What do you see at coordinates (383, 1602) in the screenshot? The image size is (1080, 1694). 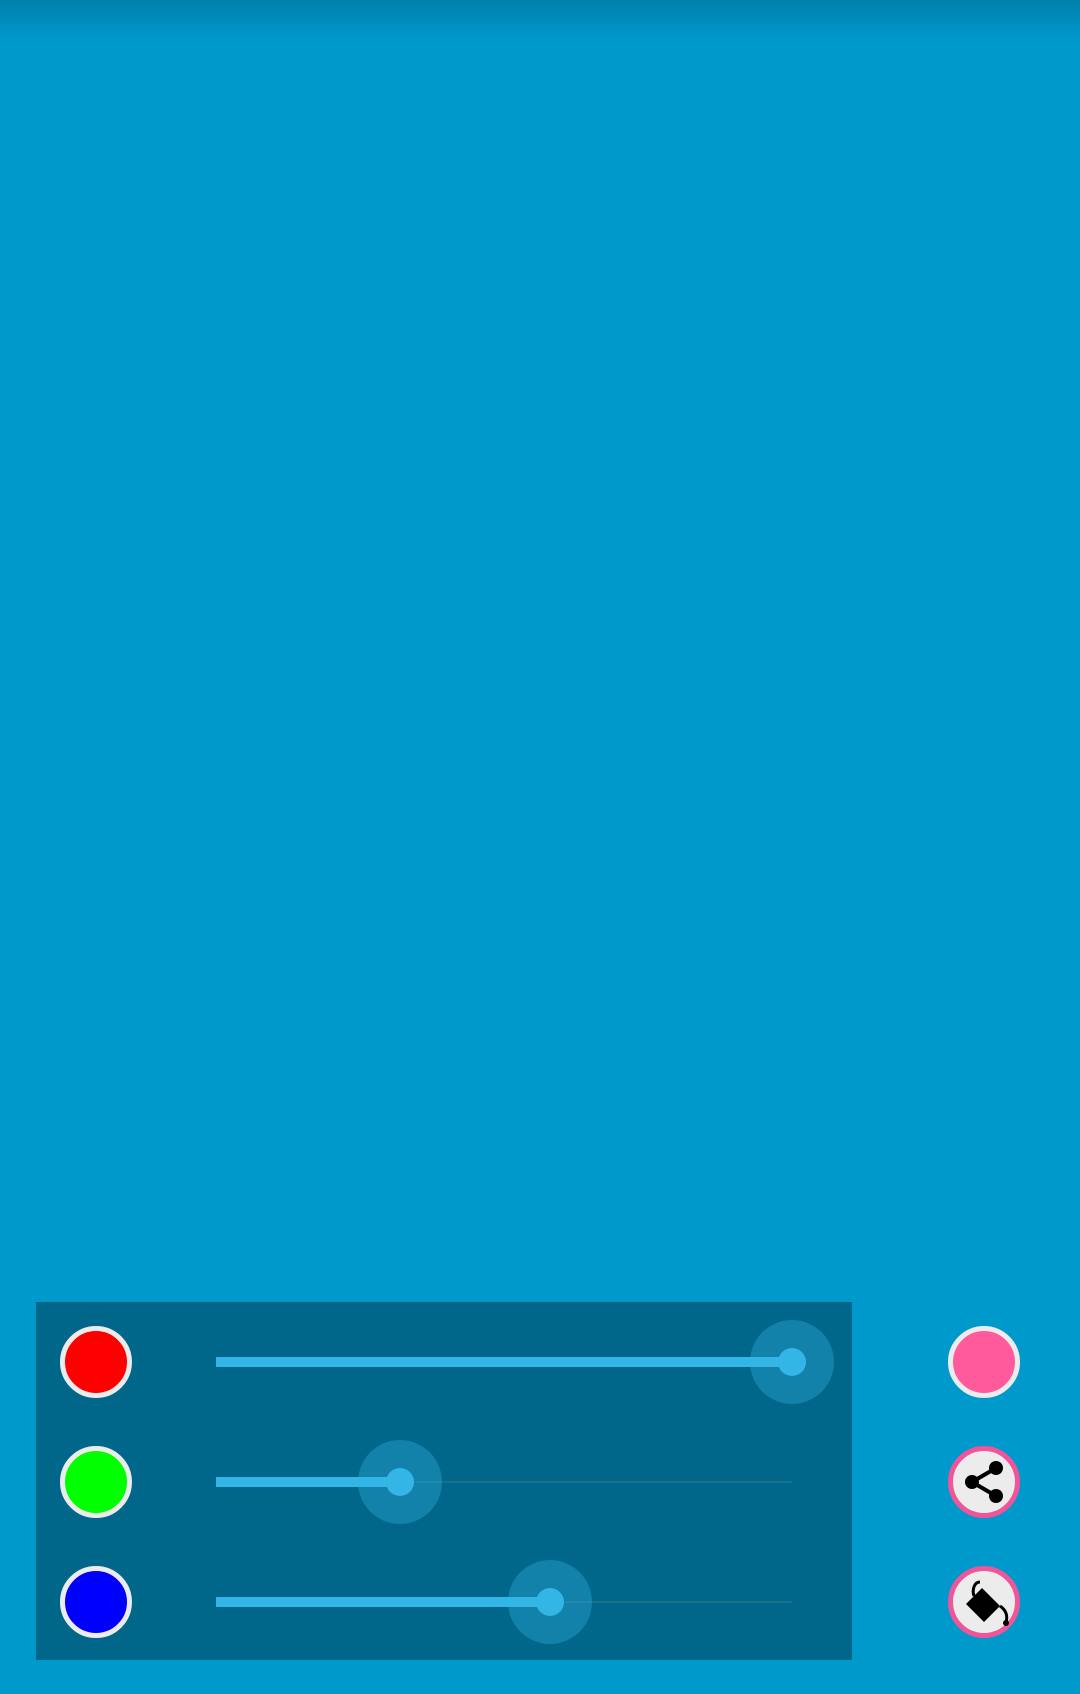 I see `blue-slider-fill` at bounding box center [383, 1602].